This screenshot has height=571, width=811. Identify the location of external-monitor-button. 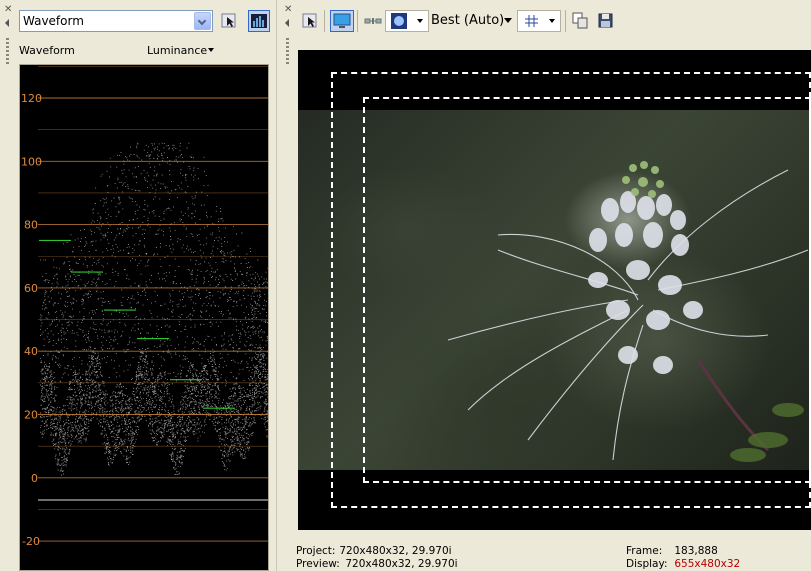
(342, 21).